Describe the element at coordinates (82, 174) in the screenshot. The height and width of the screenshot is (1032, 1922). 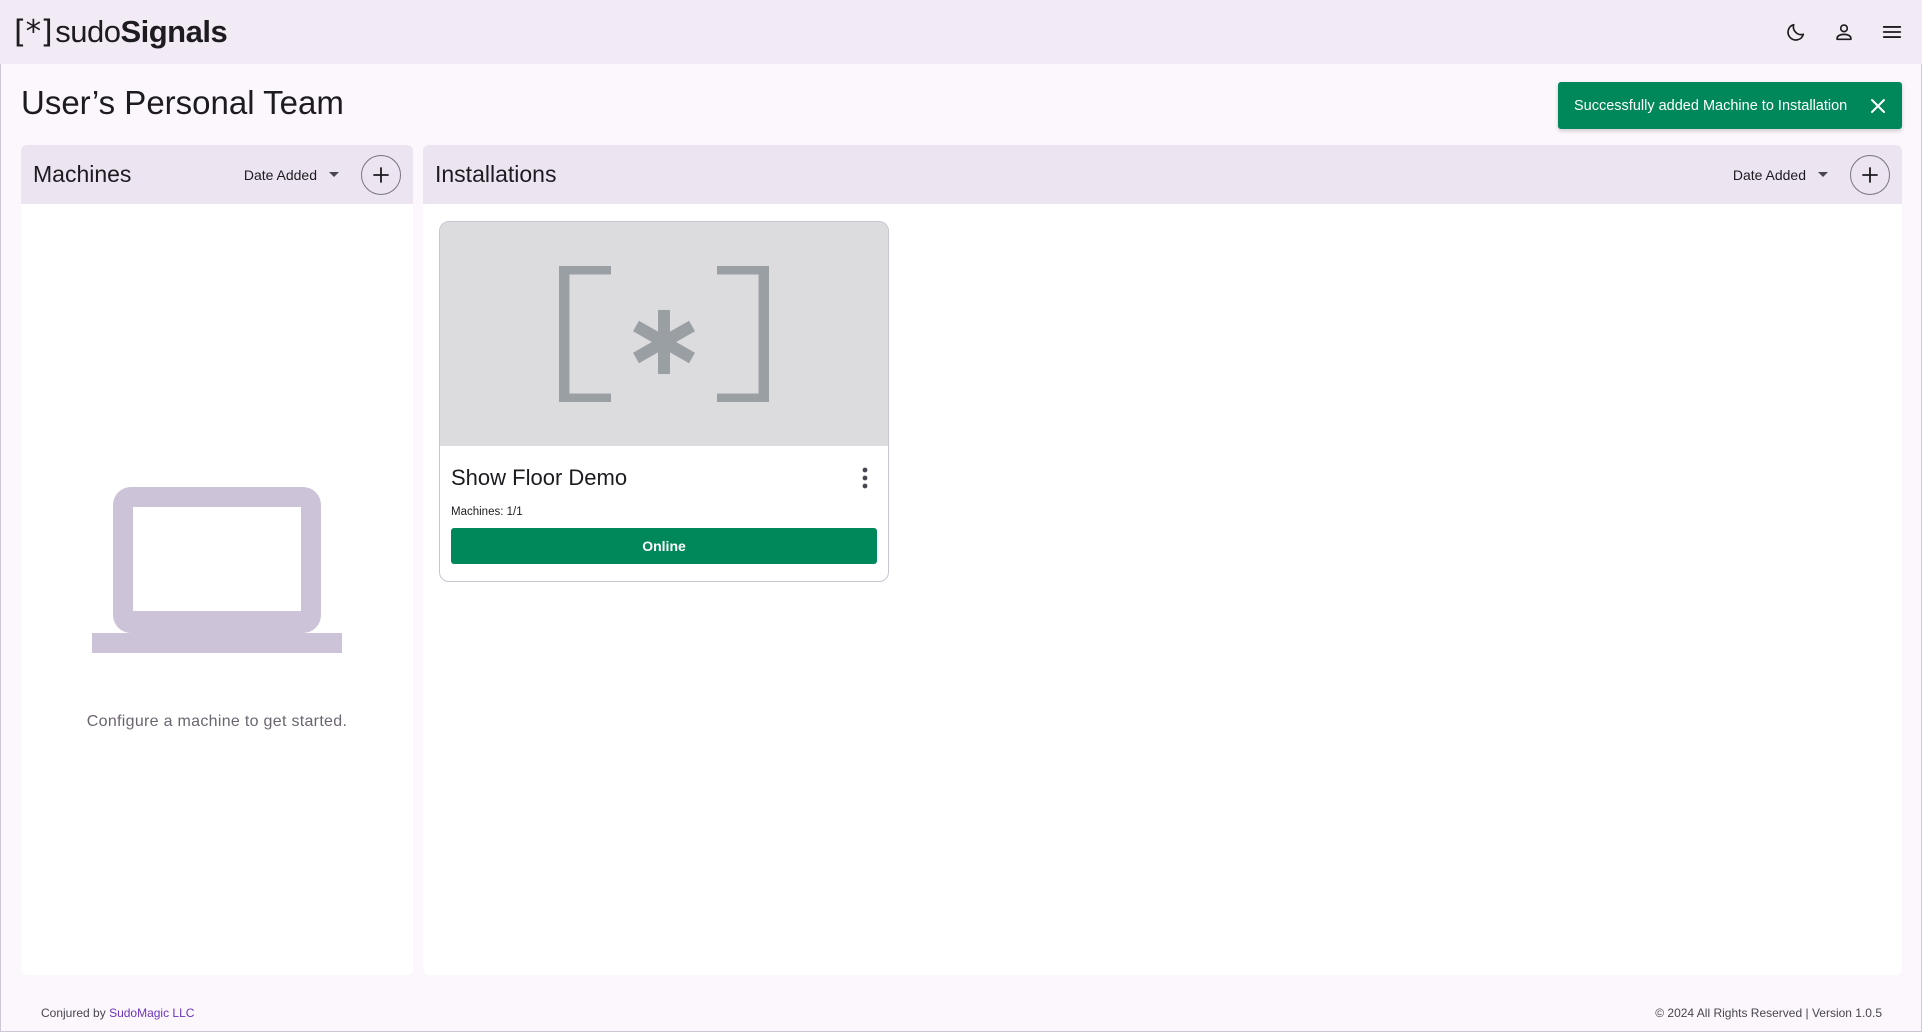
I see `machines-panel-title: Machines` at that location.